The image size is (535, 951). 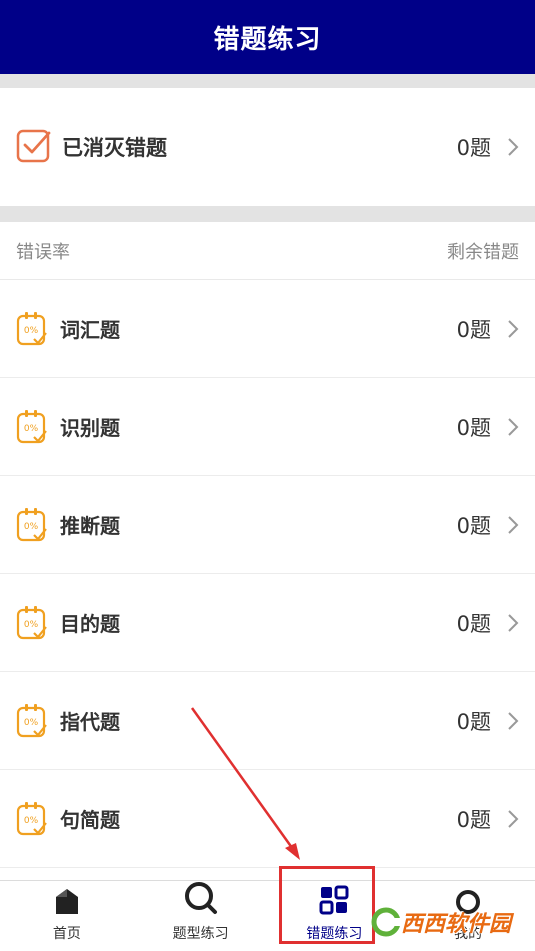 What do you see at coordinates (327, 905) in the screenshot?
I see `annotation-highlight-box` at bounding box center [327, 905].